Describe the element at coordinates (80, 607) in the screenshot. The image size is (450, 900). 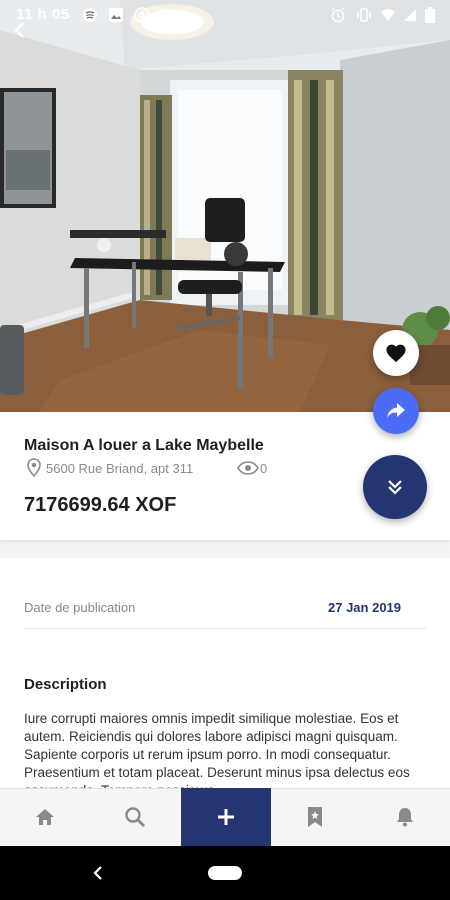
I see `publication-date-label: Date de publication` at that location.